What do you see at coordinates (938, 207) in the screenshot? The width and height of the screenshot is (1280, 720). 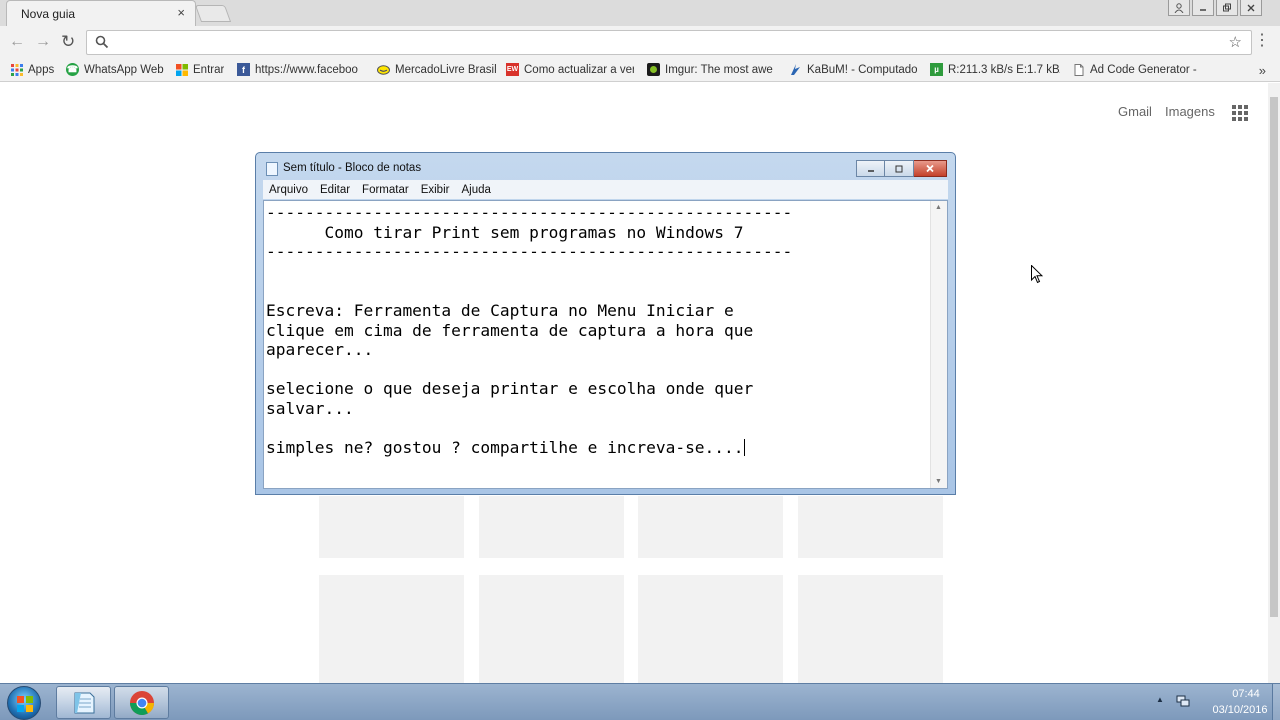 I see `scroll-up-icon: ▲` at bounding box center [938, 207].